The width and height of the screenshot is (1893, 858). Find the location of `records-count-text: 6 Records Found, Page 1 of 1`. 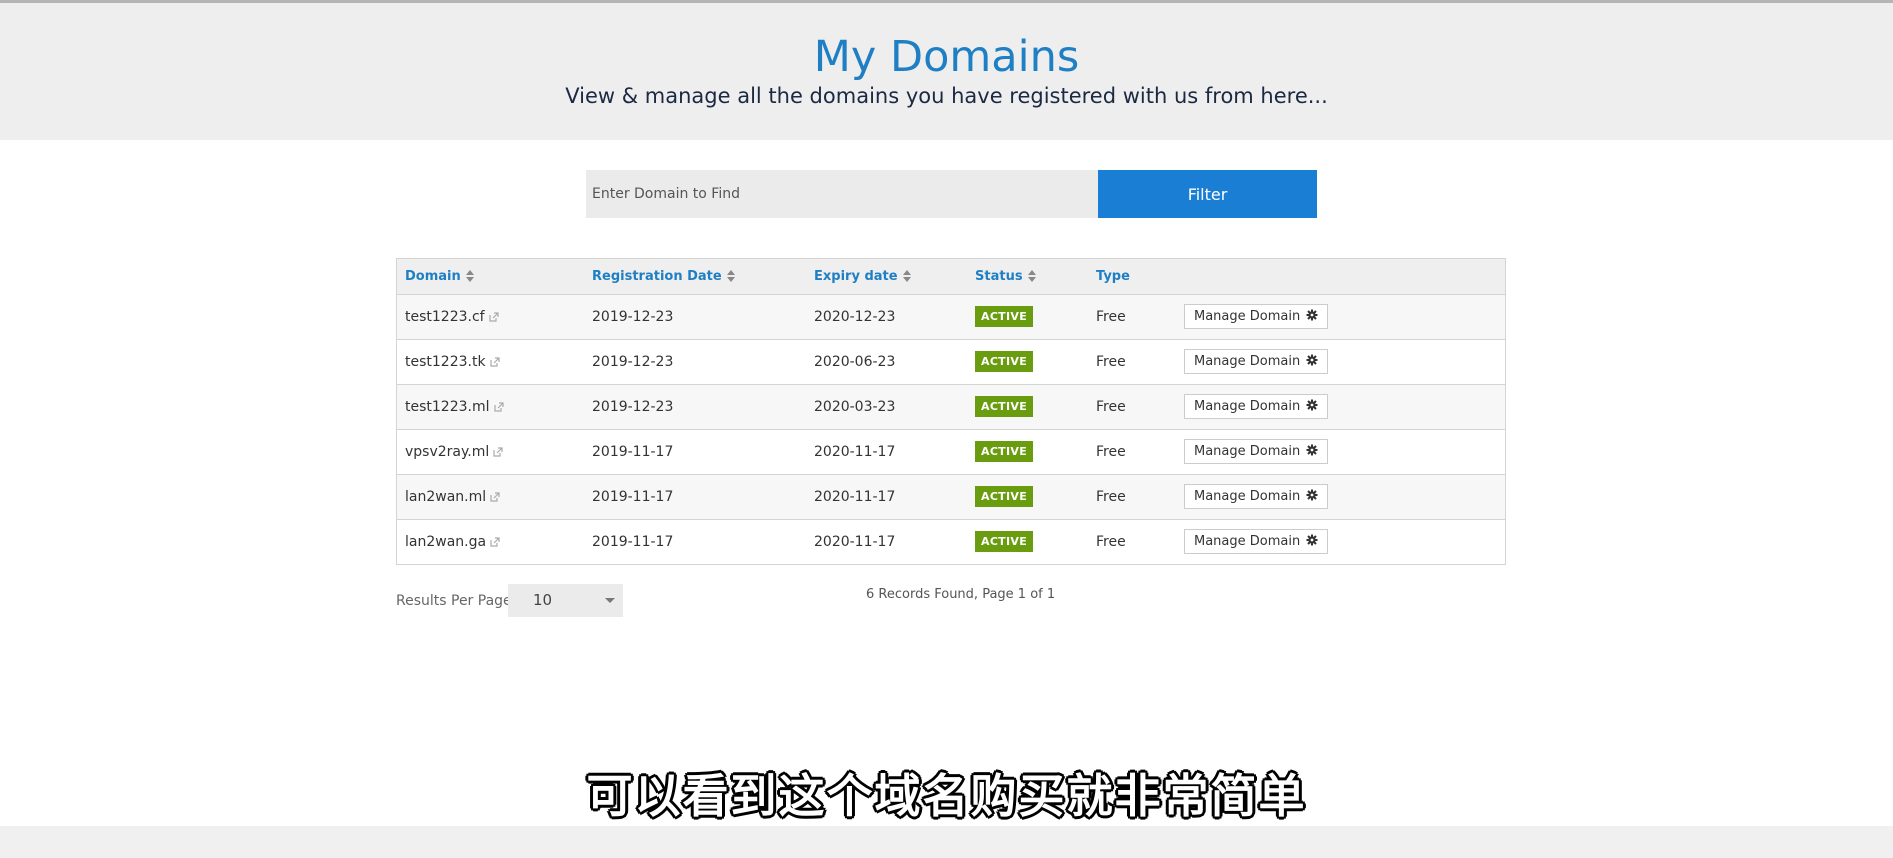

records-count-text: 6 Records Found, Page 1 of 1 is located at coordinates (961, 594).